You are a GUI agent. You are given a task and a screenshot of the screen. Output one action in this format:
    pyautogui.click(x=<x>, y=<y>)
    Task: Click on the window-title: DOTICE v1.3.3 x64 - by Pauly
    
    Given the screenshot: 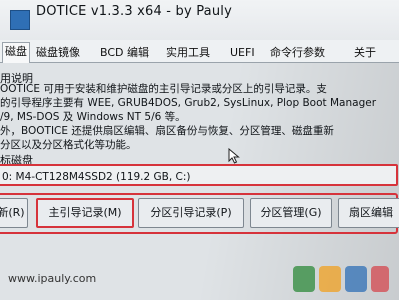 What is the action you would take?
    pyautogui.click(x=134, y=11)
    